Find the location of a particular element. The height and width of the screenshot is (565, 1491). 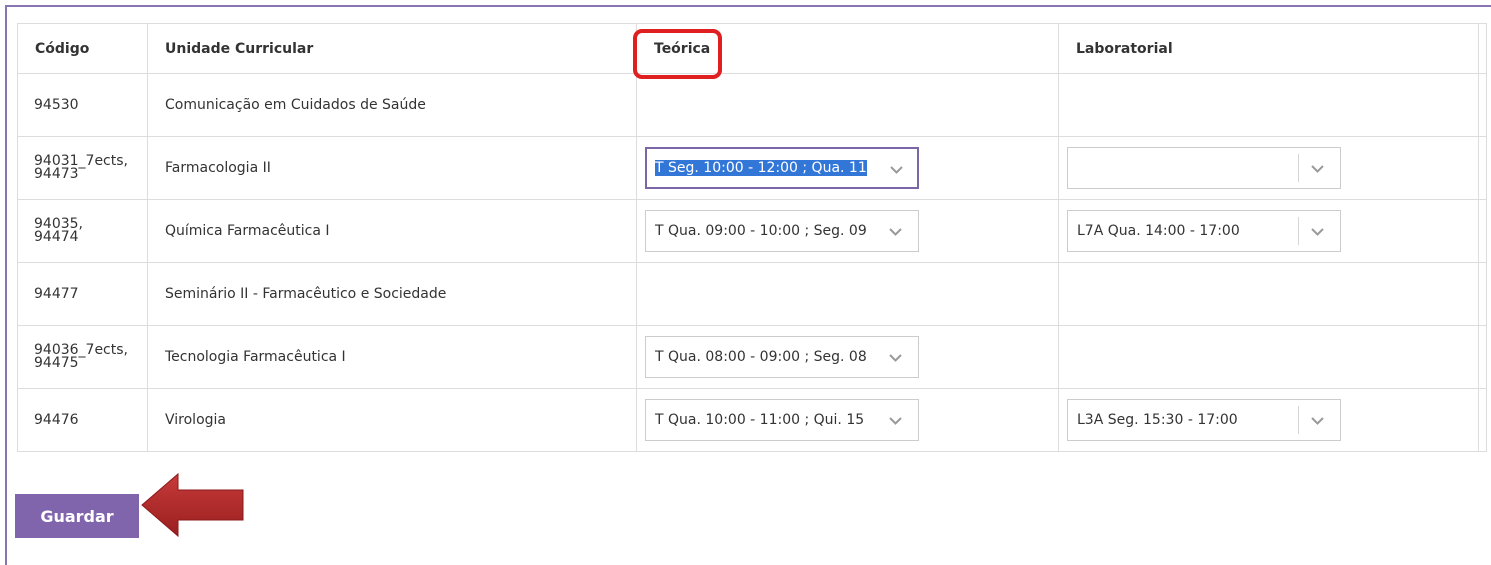

course-code: 94036_7ects, 94475 is located at coordinates (82, 357).